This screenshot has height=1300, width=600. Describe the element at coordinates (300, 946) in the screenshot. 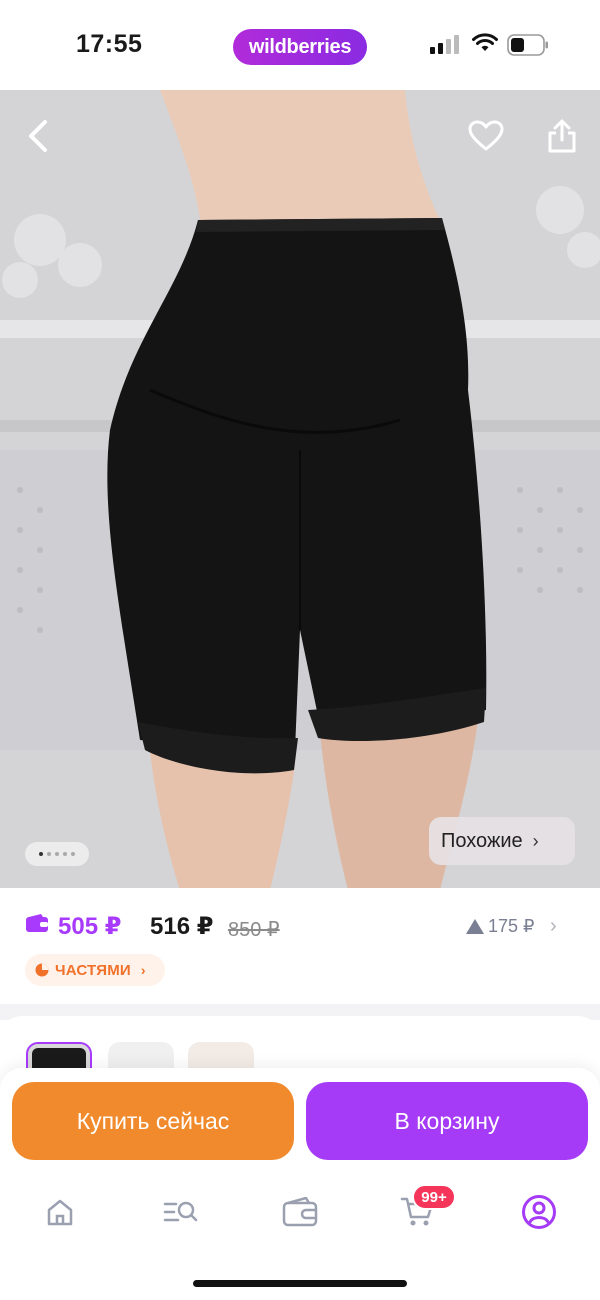

I see `price-card: 505 ₽ 516 ₽ 850 ₽ 175 ₽ › ЧАСТЯМИ ›` at that location.